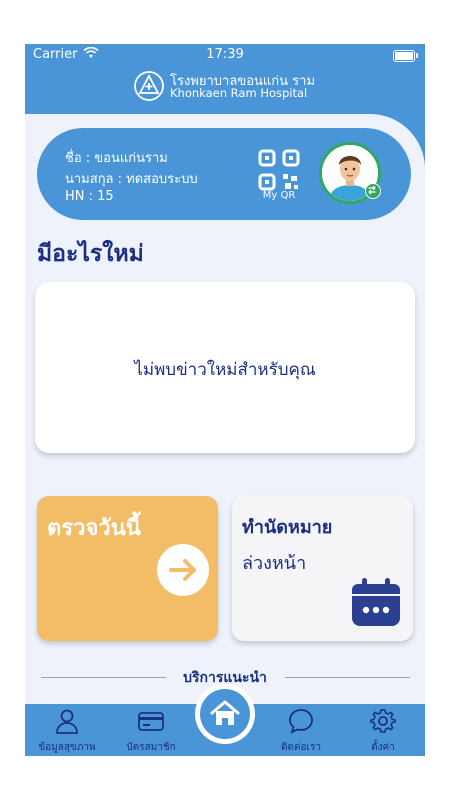 The image size is (450, 800). I want to click on my-qr-label: My QR, so click(279, 195).